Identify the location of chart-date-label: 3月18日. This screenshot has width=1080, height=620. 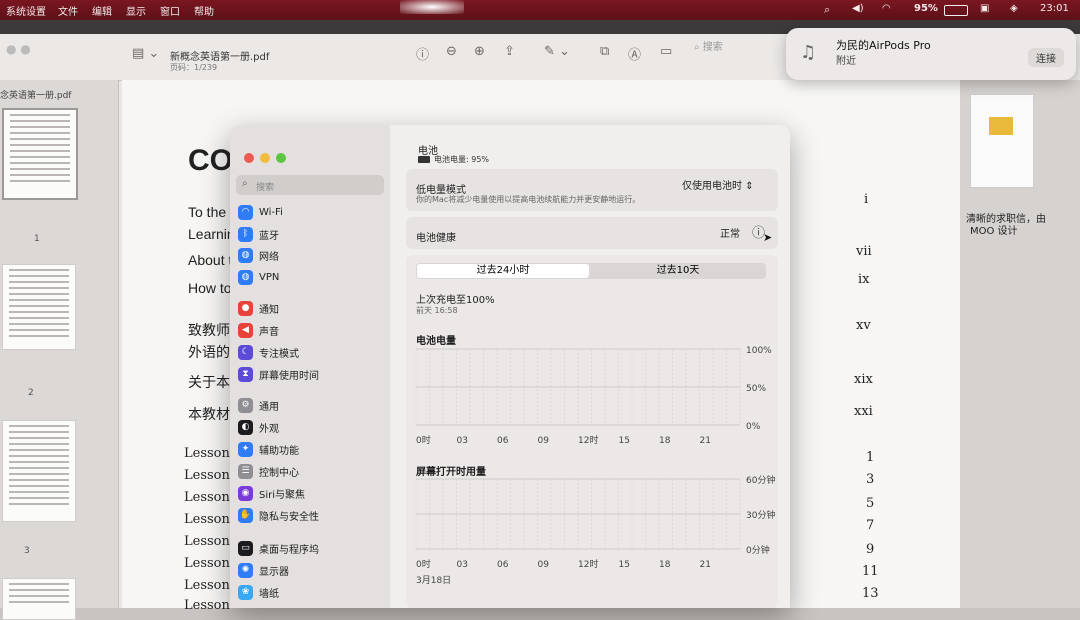
(433, 580).